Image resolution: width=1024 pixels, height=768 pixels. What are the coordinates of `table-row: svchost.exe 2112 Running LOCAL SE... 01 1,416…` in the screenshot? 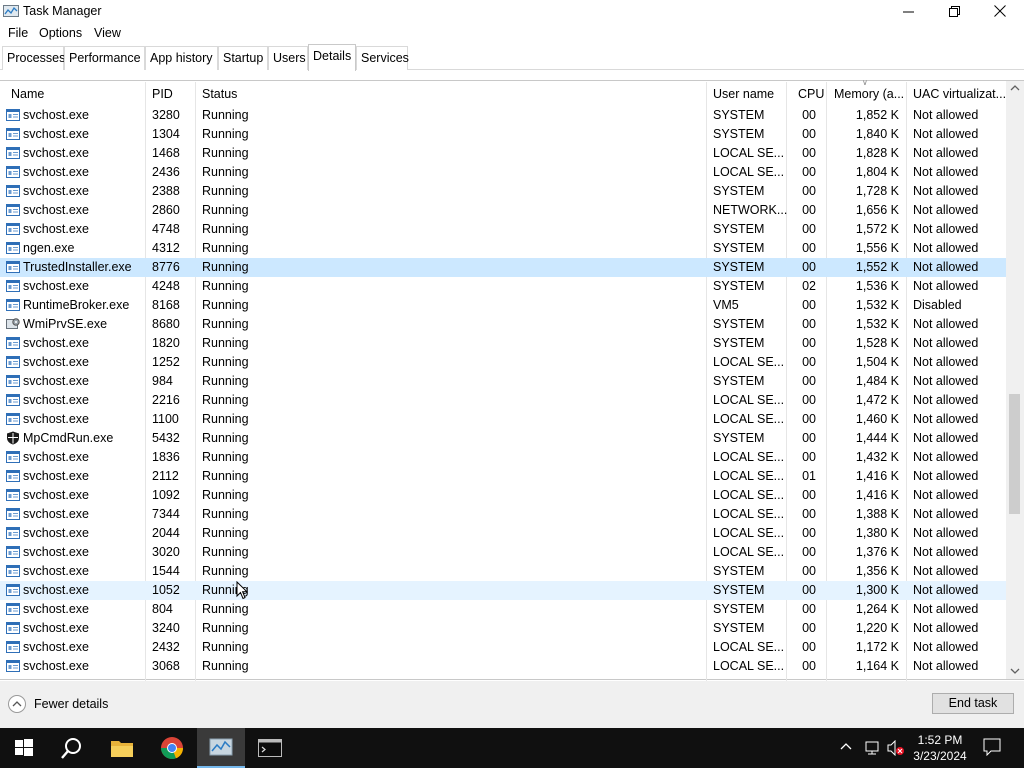 It's located at (503, 476).